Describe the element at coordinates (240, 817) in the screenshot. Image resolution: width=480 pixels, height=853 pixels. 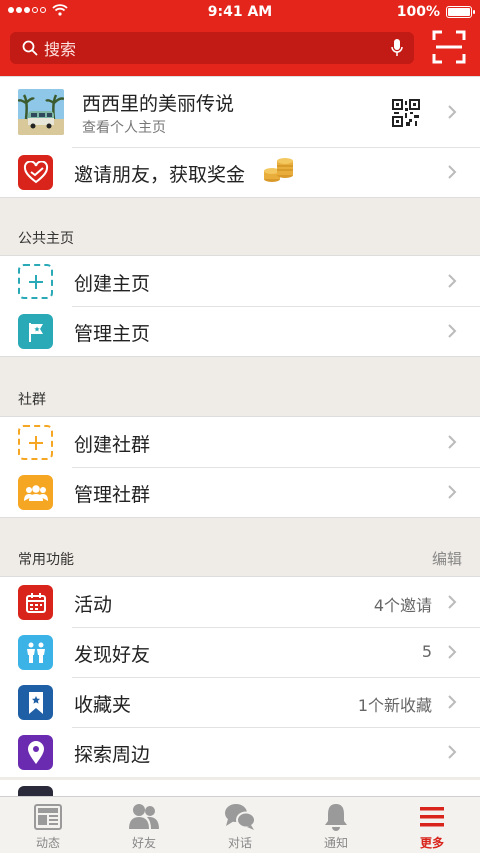
I see `chat-icon` at that location.